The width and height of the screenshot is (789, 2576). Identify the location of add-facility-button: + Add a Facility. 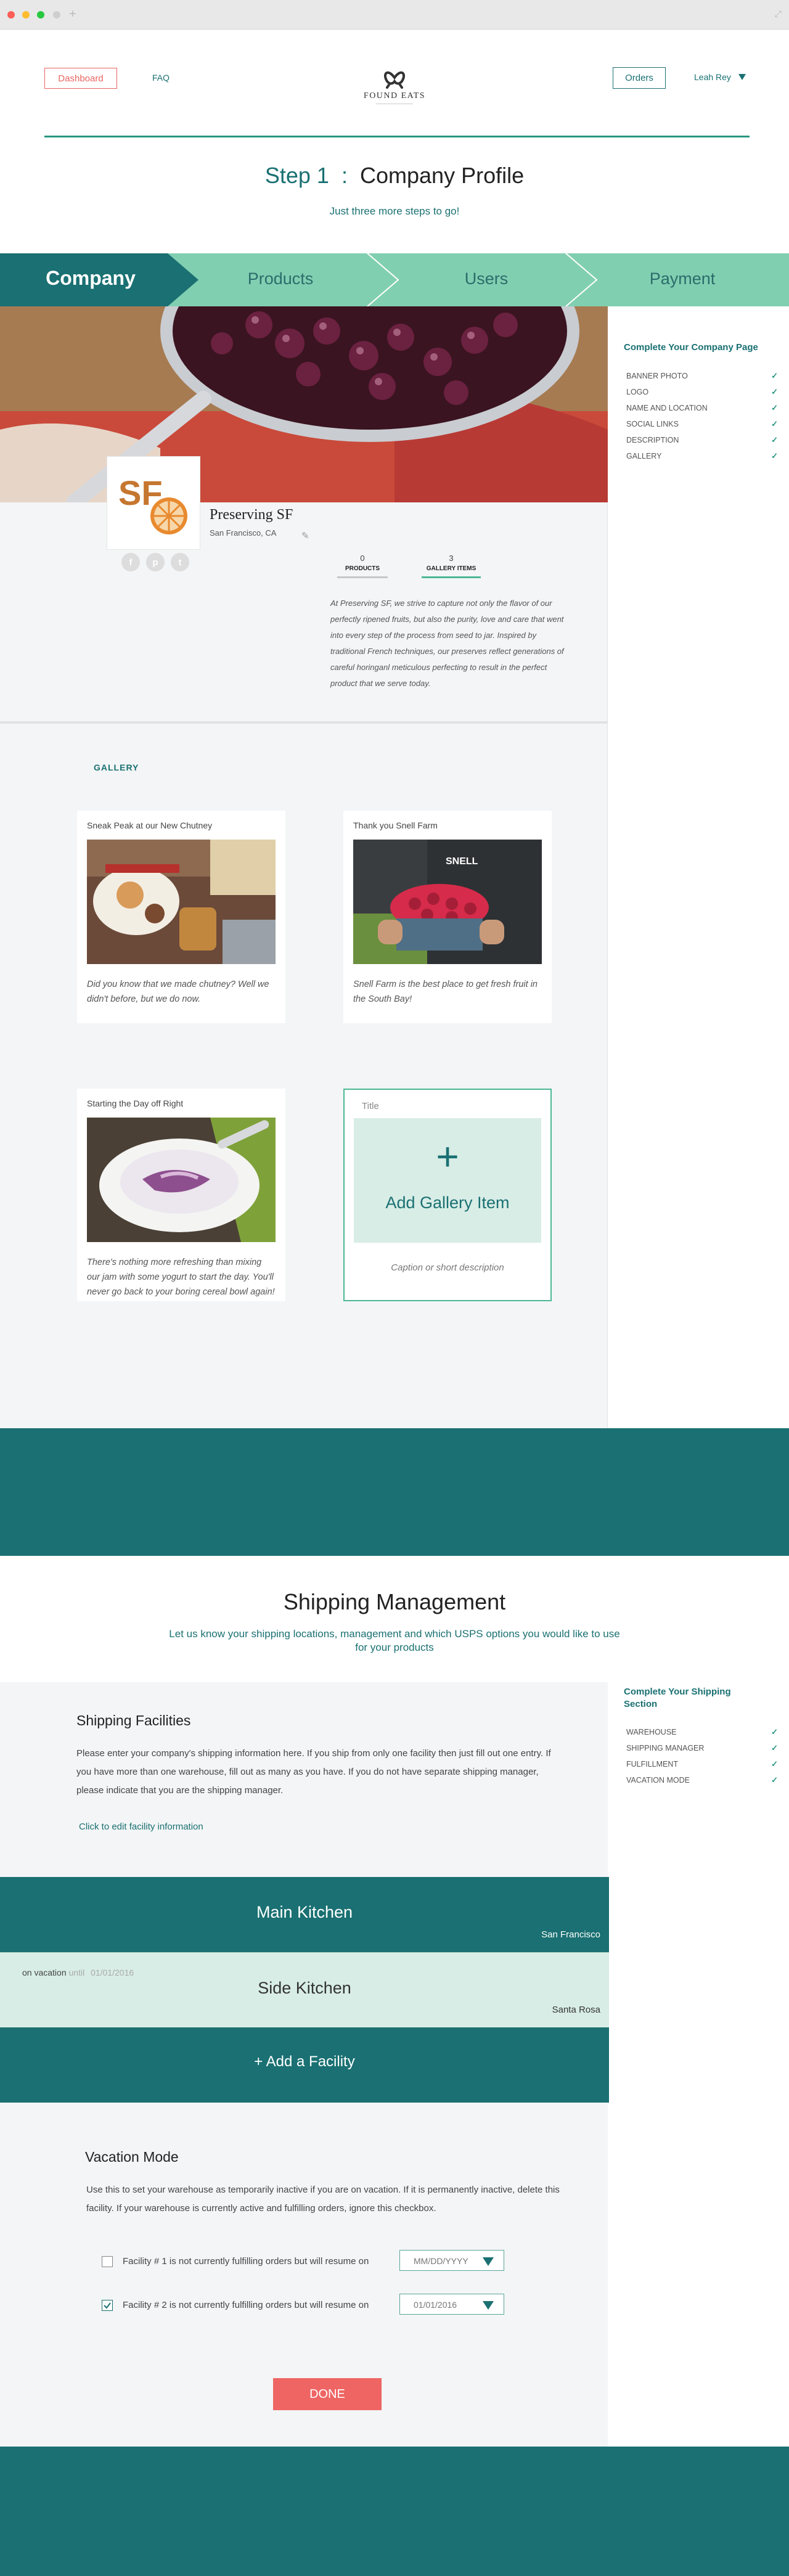
(304, 2065).